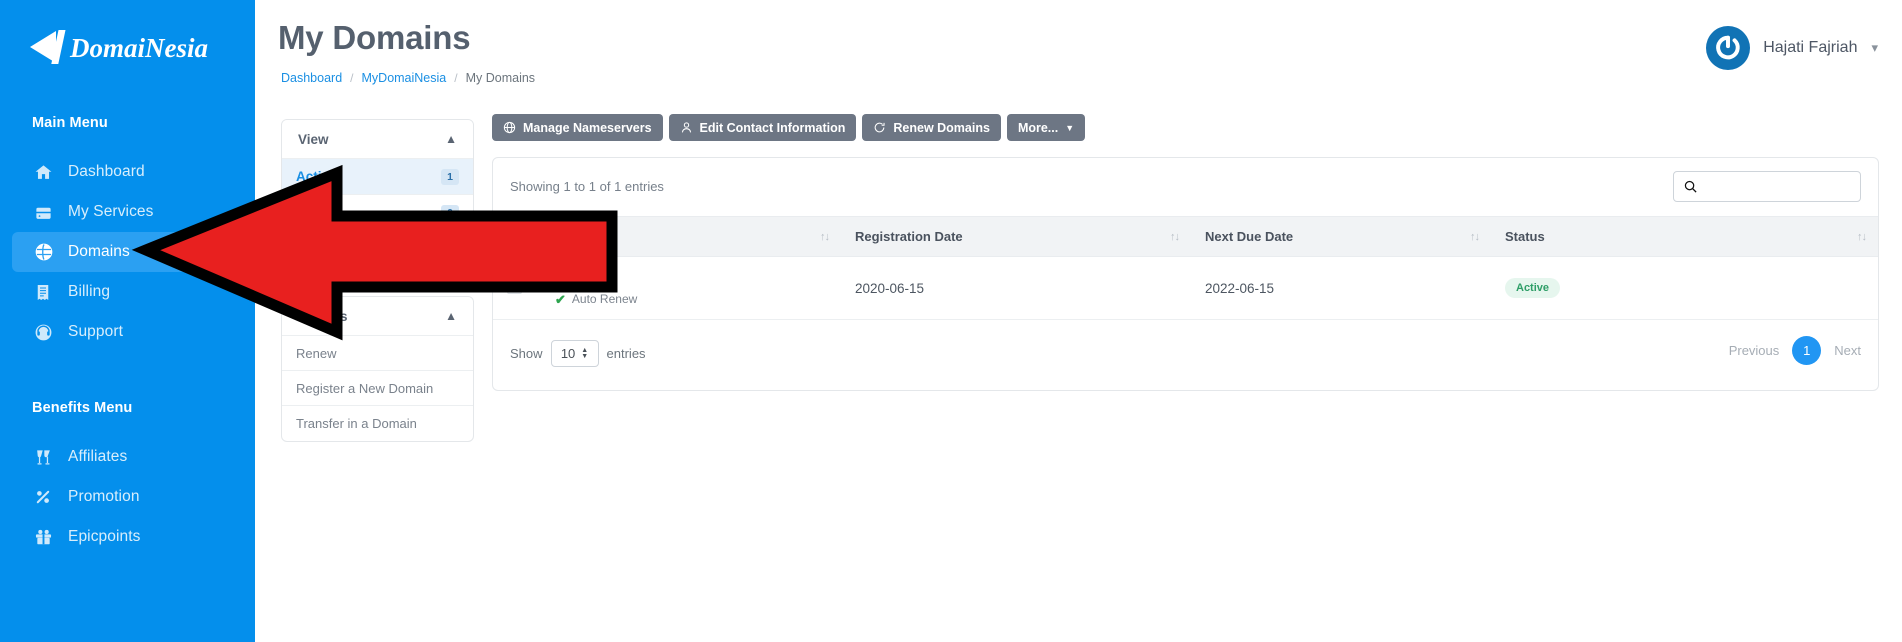 The image size is (1902, 642). What do you see at coordinates (1728, 48) in the screenshot?
I see `avatar` at bounding box center [1728, 48].